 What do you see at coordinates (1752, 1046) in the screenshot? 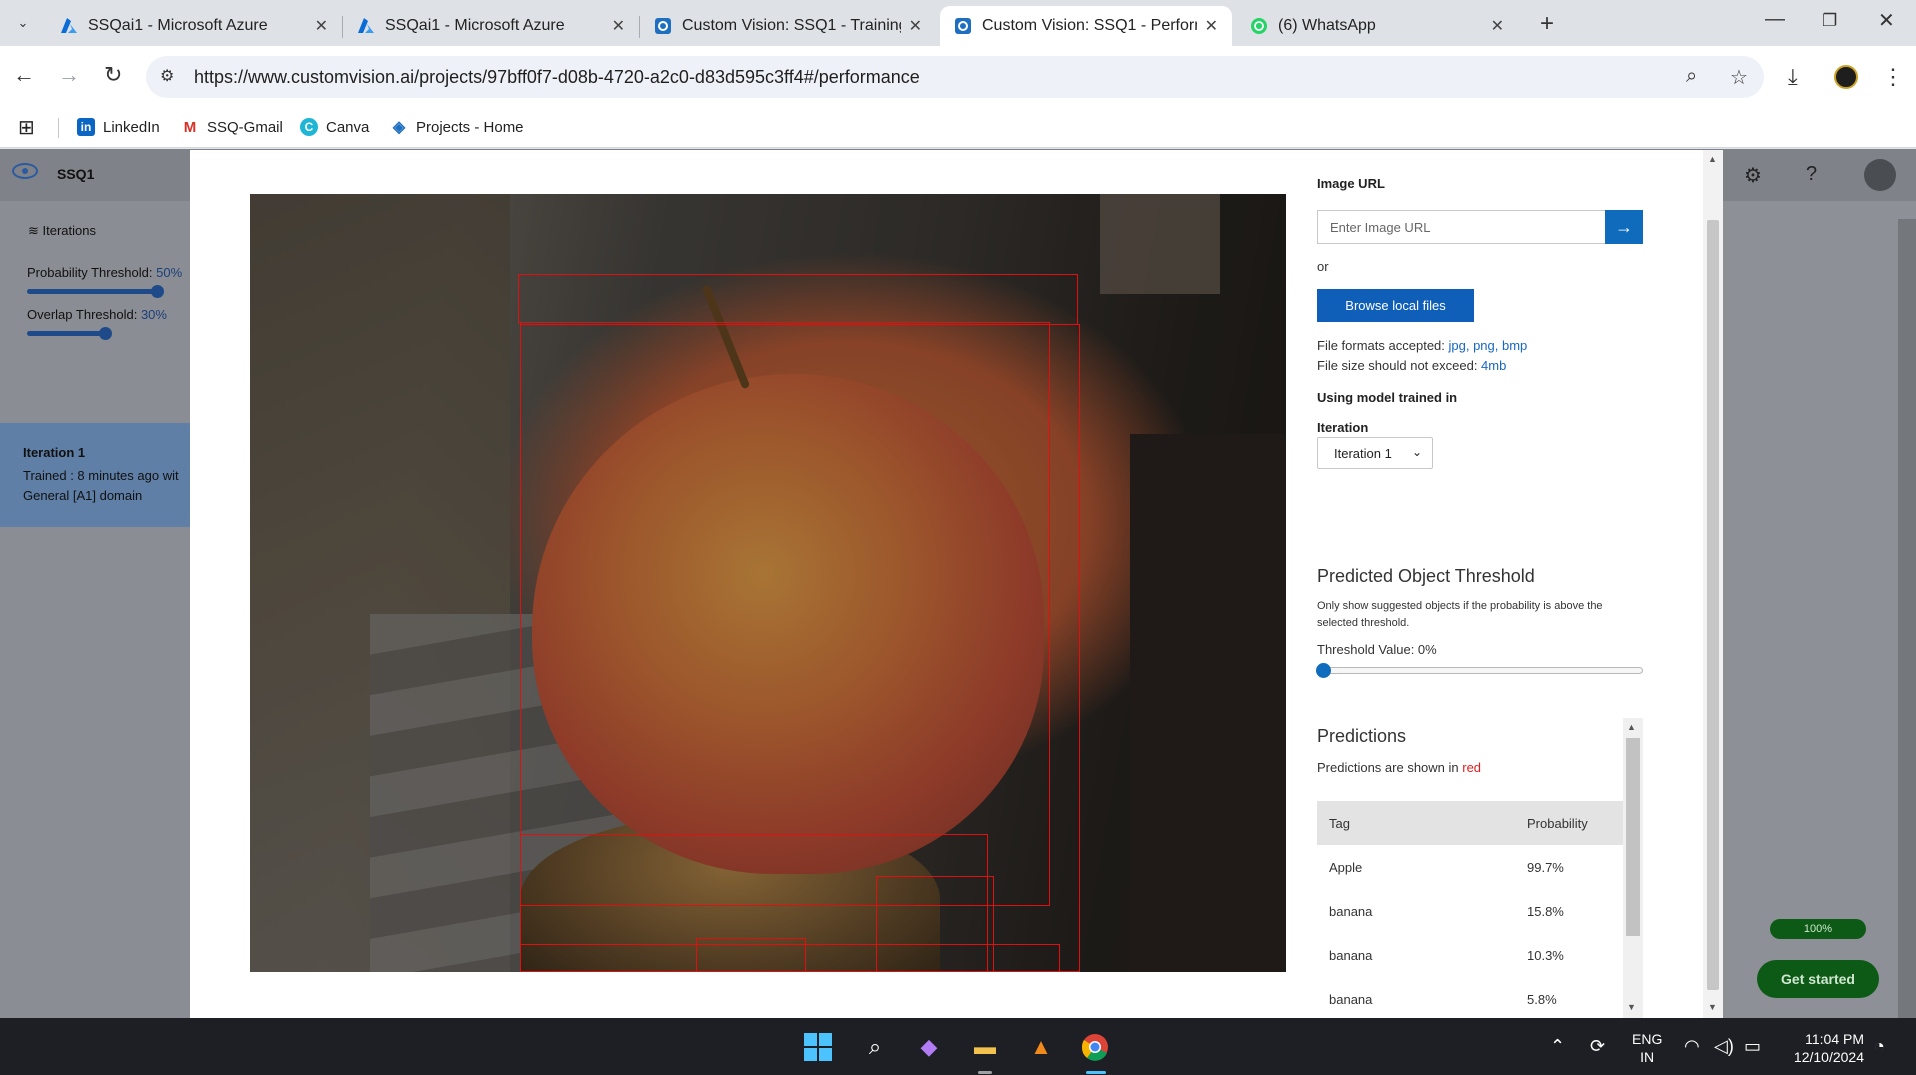
I see `battery-icon: ▭` at bounding box center [1752, 1046].